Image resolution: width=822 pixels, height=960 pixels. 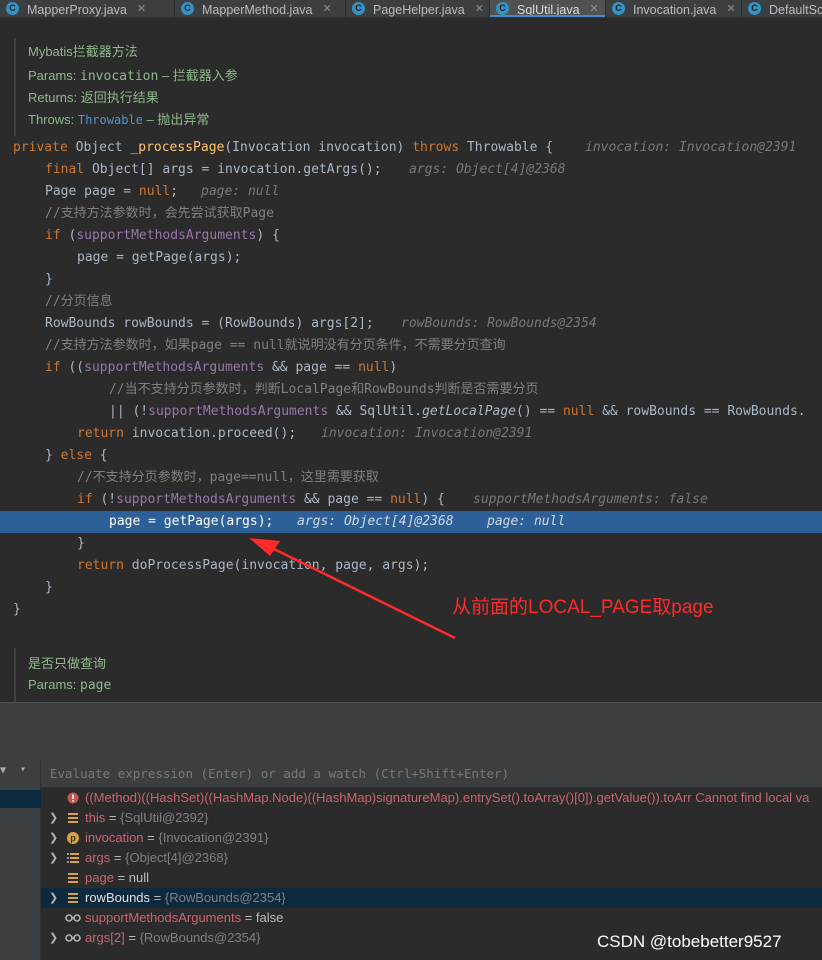 I want to click on watch-row: supportMethodsArguments = false, so click(x=431, y=918).